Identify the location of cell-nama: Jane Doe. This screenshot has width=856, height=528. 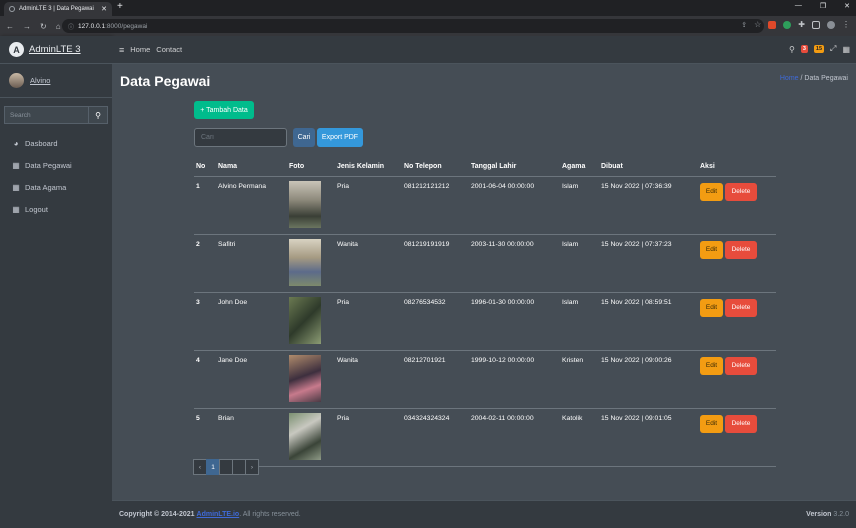
(251, 379).